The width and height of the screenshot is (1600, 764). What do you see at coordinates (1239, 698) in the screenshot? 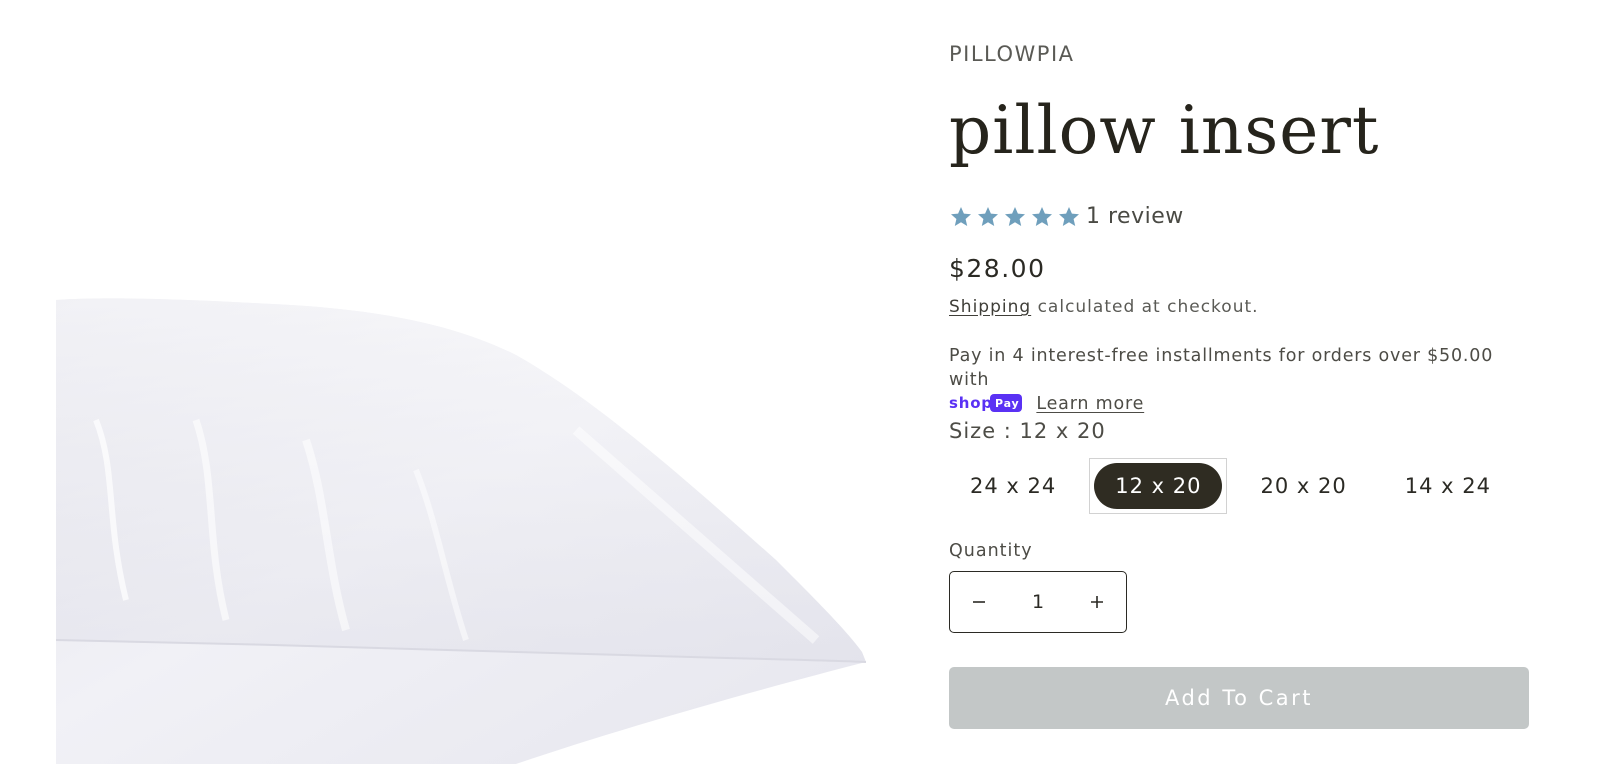
I see `add-to-cart-button: Add To Cart` at bounding box center [1239, 698].